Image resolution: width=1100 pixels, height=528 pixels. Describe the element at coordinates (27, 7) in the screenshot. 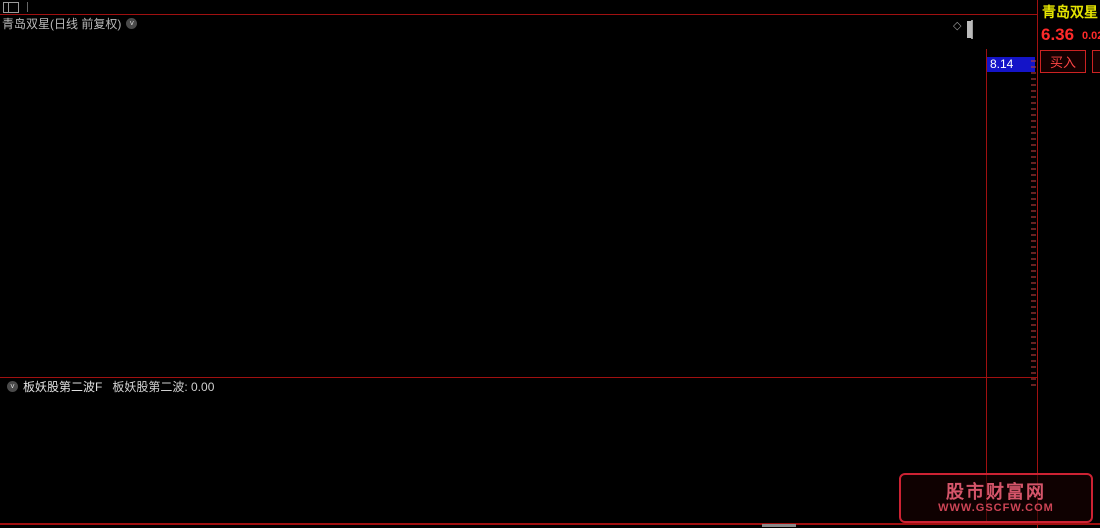

I see `divider` at that location.